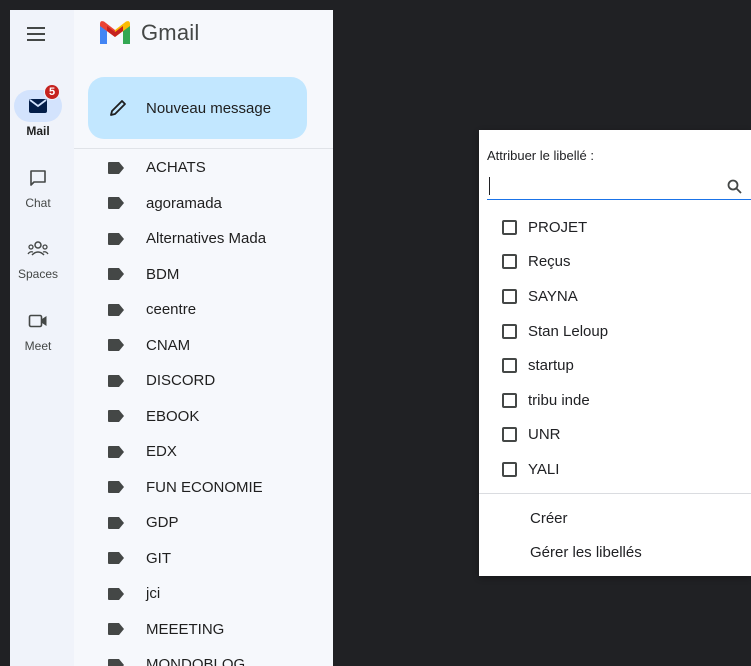 The width and height of the screenshot is (751, 666). What do you see at coordinates (52, 92) in the screenshot?
I see `unread-badge: 5` at bounding box center [52, 92].